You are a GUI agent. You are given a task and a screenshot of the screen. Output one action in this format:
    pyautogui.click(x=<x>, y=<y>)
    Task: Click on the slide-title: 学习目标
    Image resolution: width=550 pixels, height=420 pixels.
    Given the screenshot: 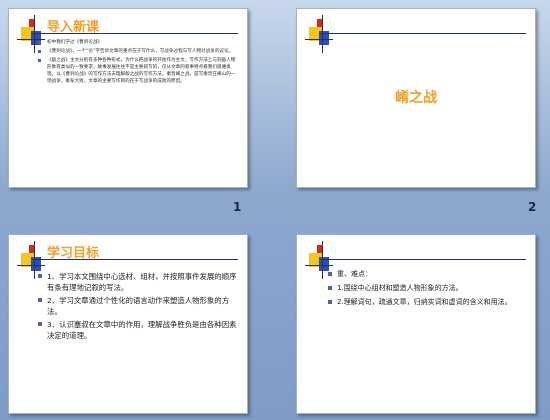 What is the action you would take?
    pyautogui.click(x=73, y=253)
    